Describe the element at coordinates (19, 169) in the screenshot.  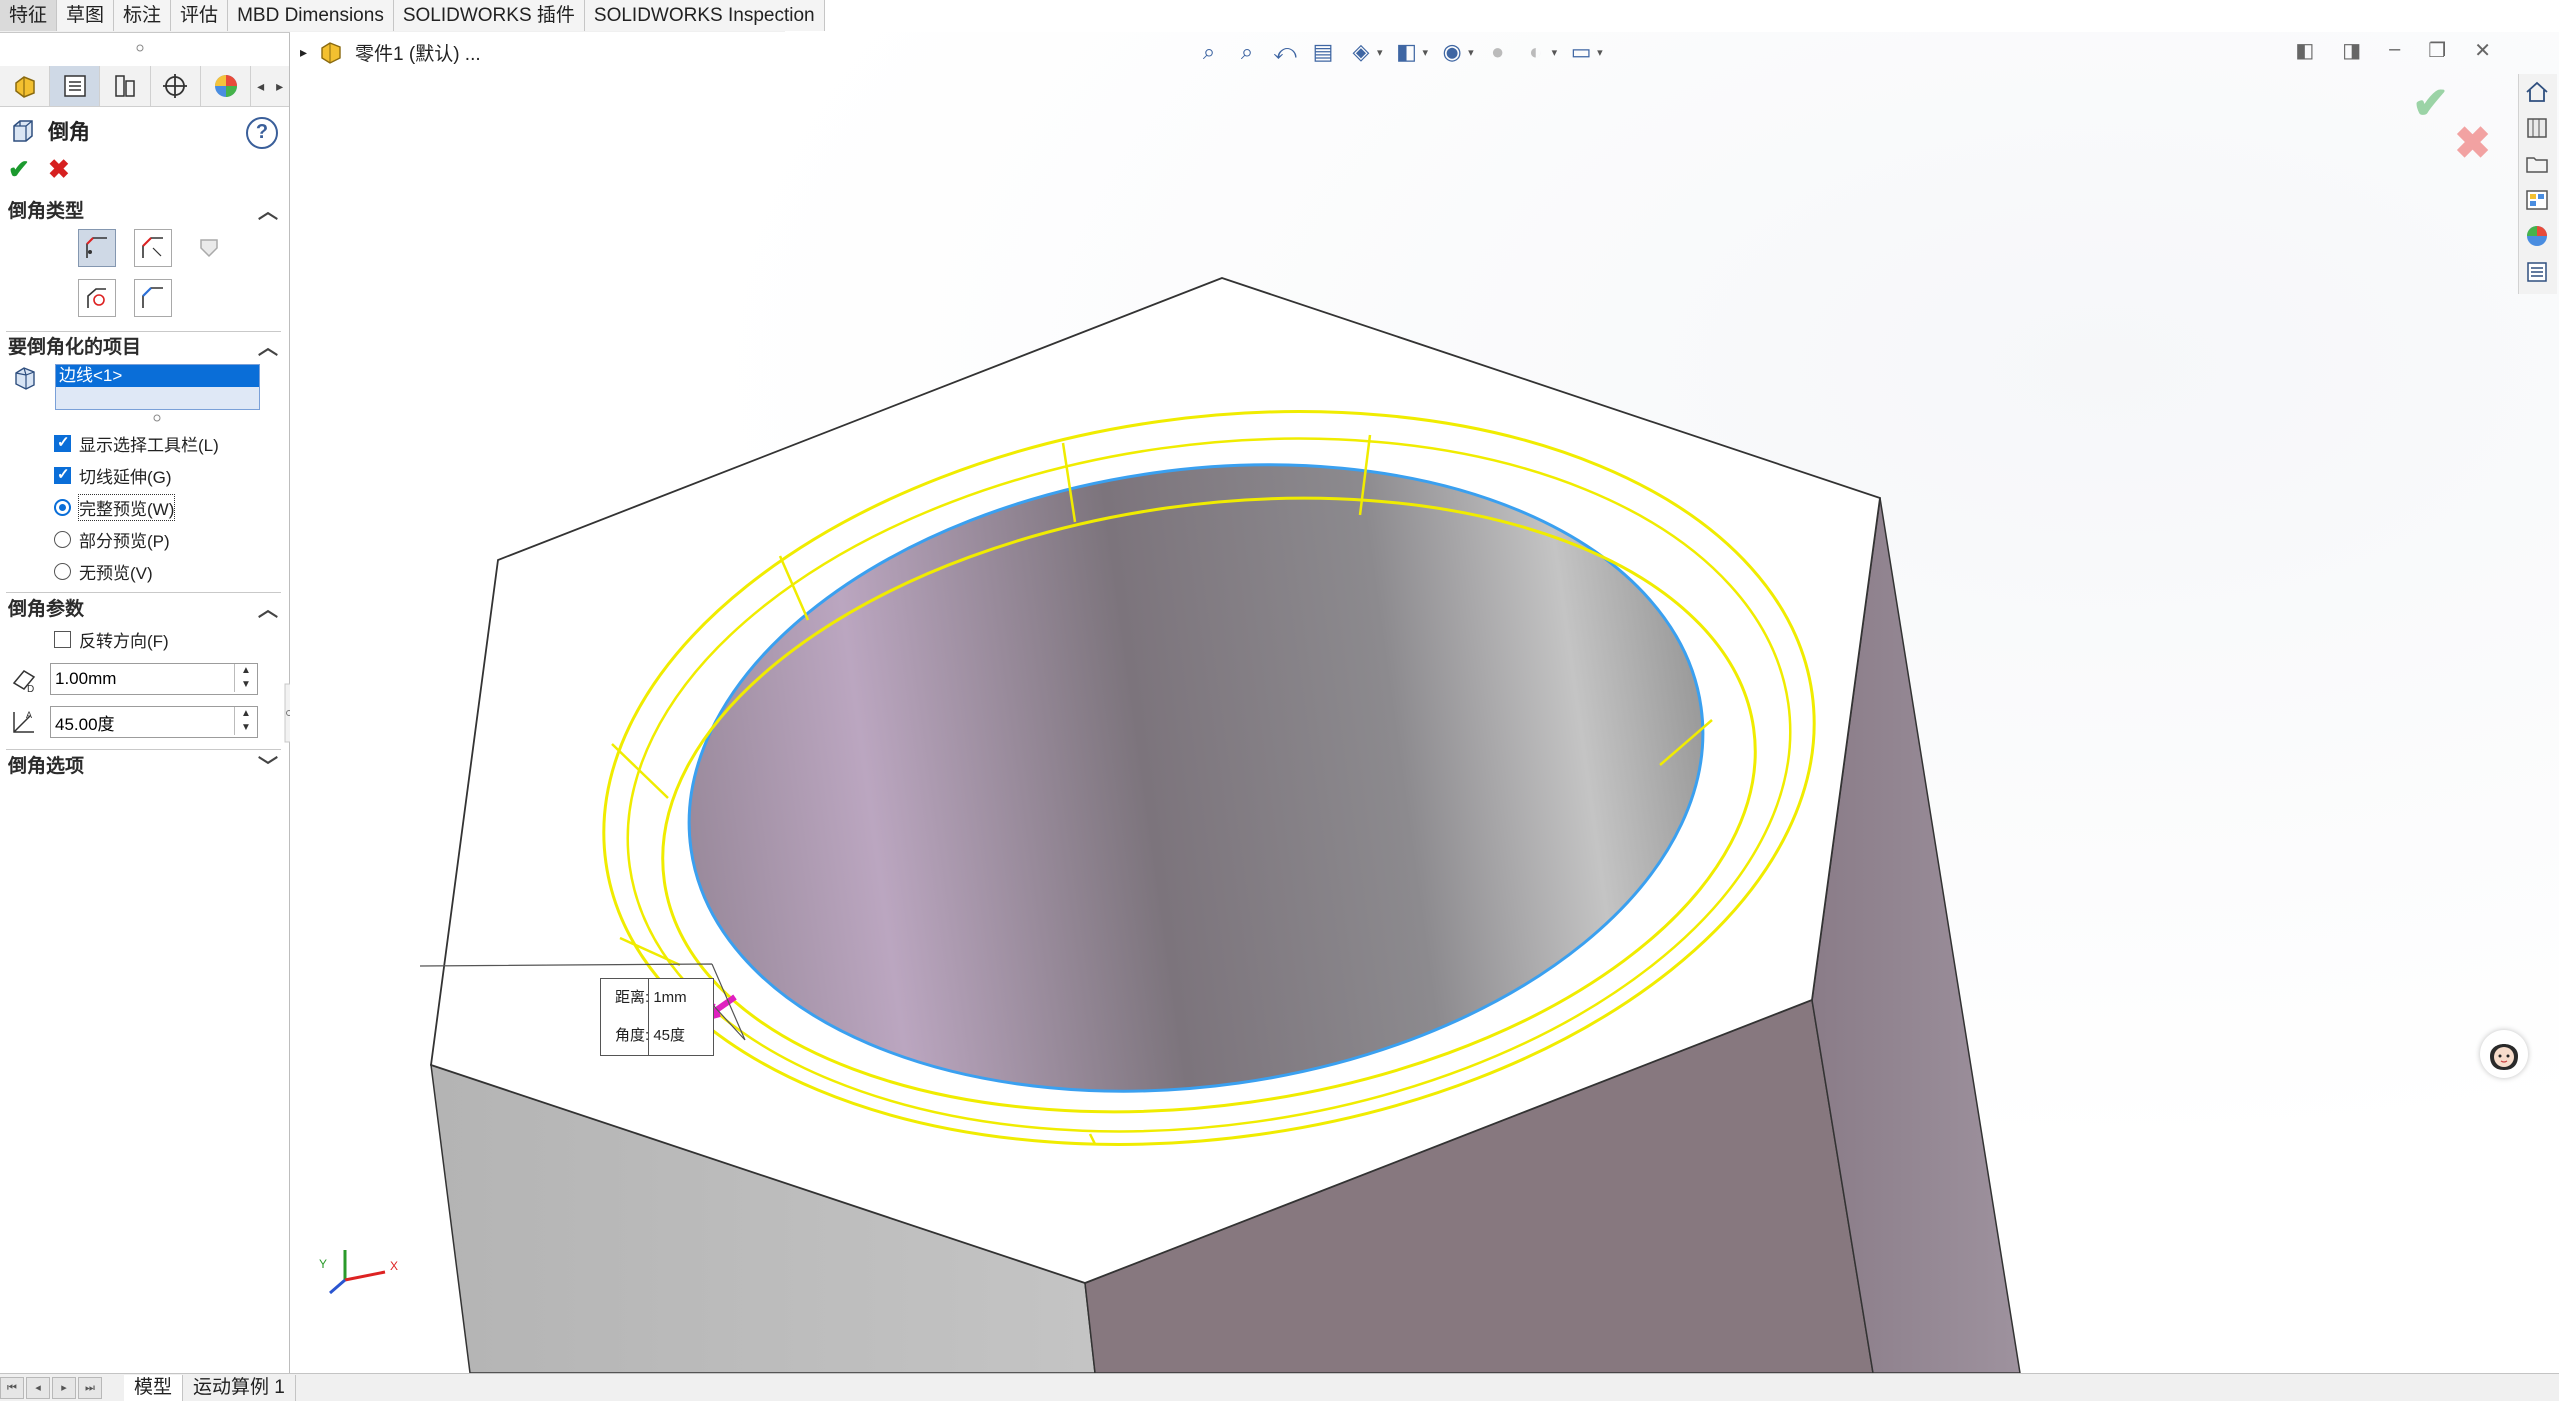
I see `ok-button: ✔` at that location.